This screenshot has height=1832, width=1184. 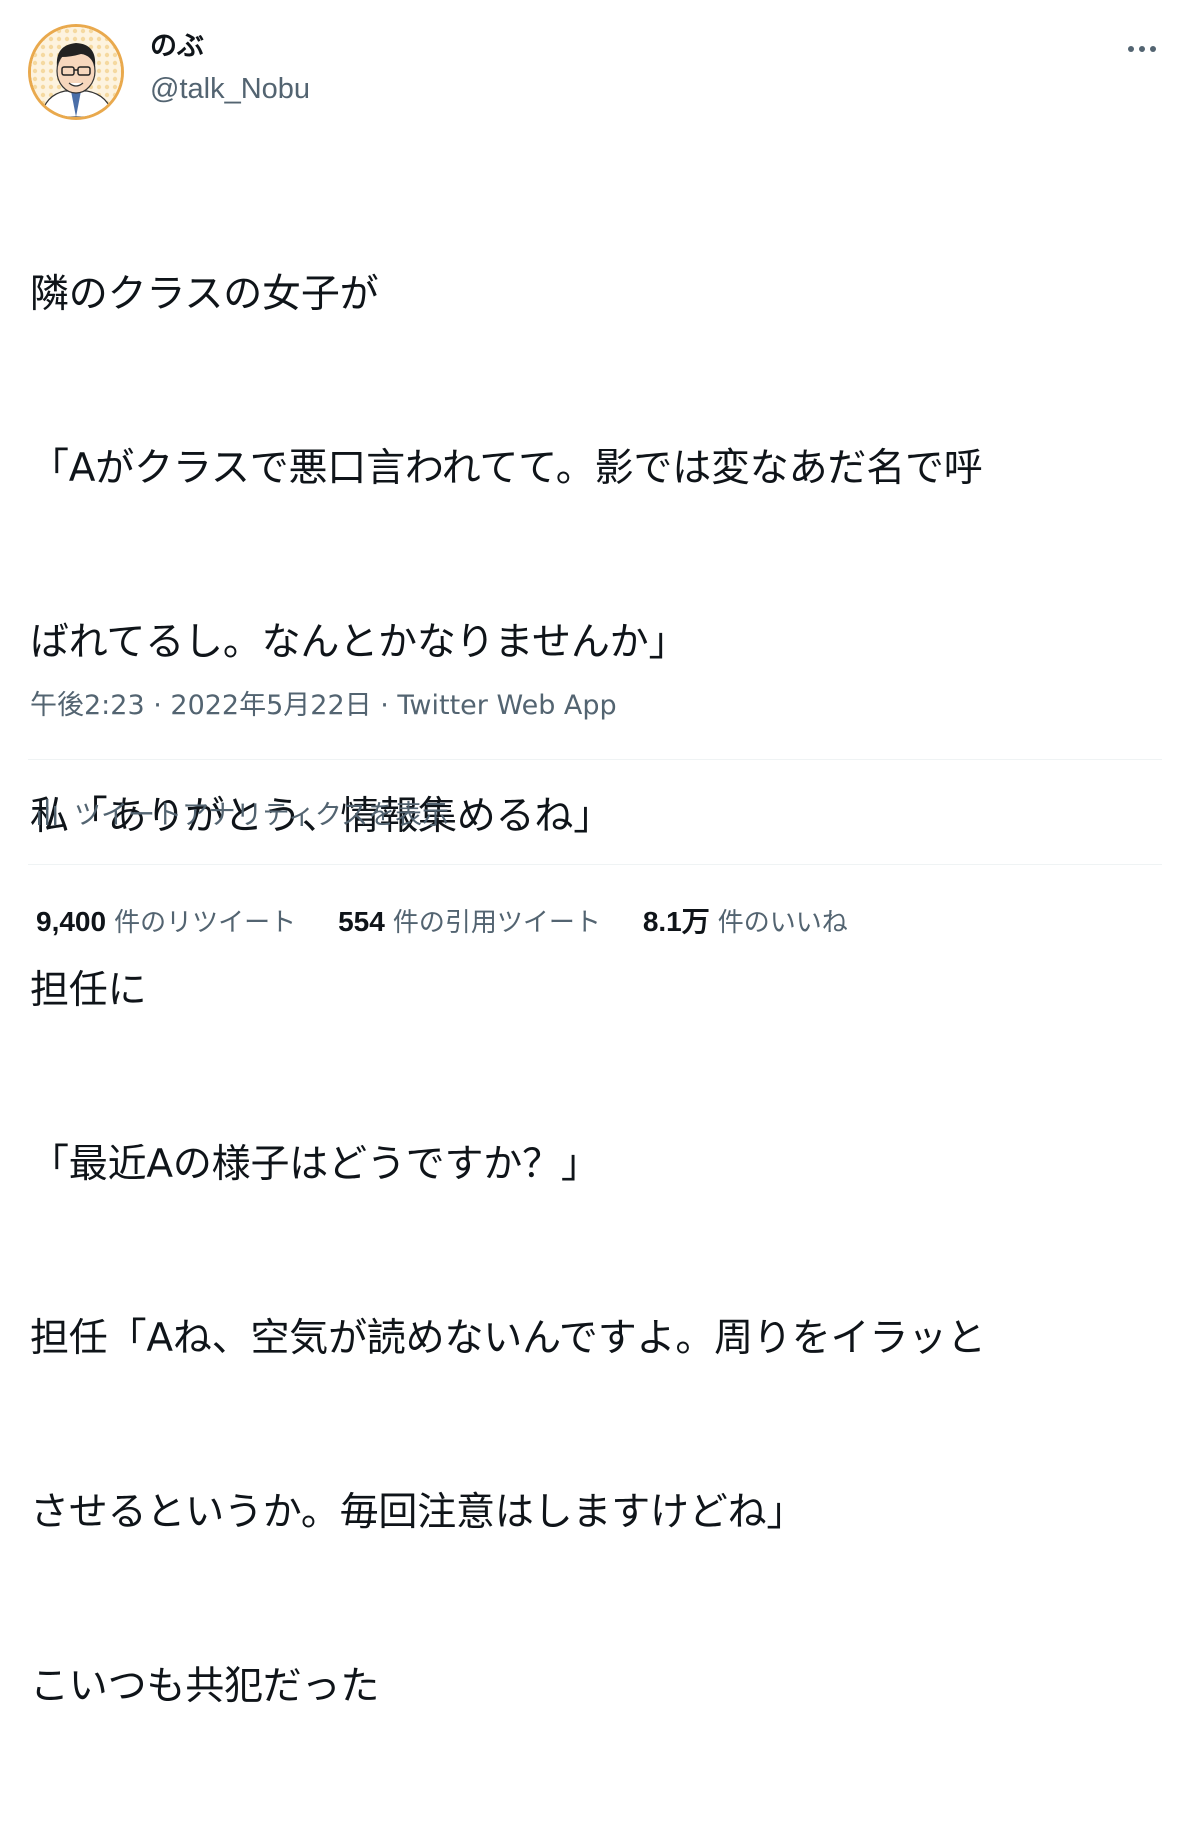 What do you see at coordinates (204, 294) in the screenshot?
I see `tweet-text-line: 隣のクラスの女子が` at bounding box center [204, 294].